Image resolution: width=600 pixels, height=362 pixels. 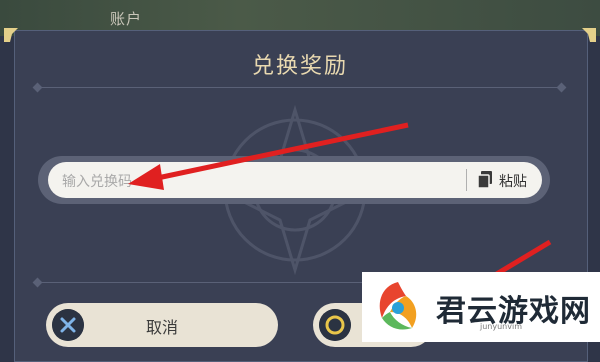 What do you see at coordinates (335, 325) in the screenshot?
I see `confirm-icon` at bounding box center [335, 325].